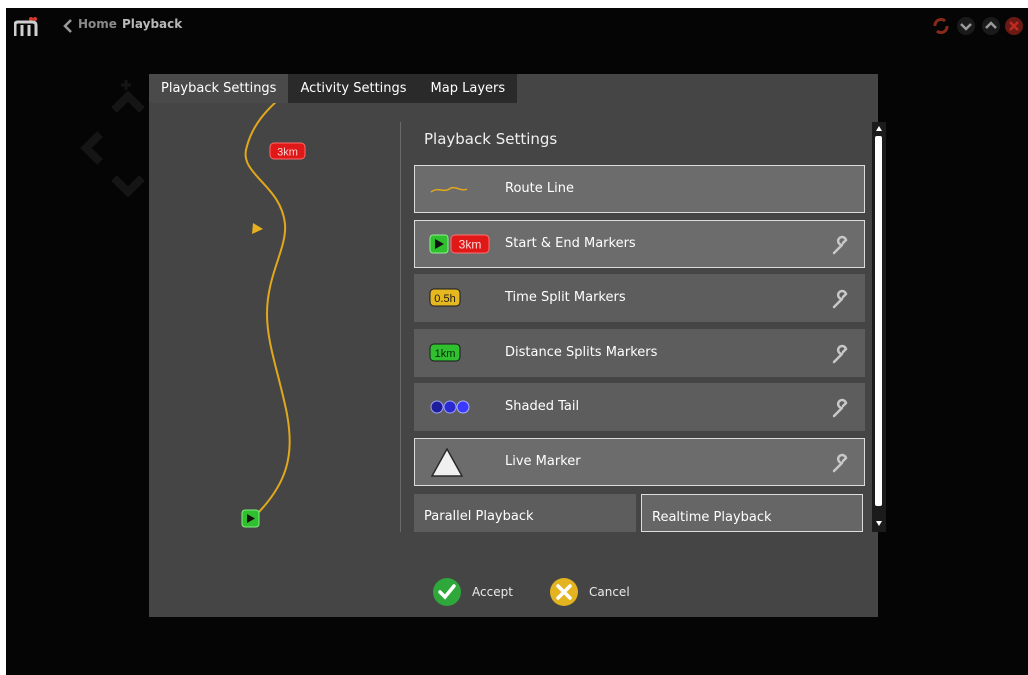 Image resolution: width=1028 pixels, height=675 pixels. What do you see at coordinates (447, 592) in the screenshot?
I see `checkmark-icon` at bounding box center [447, 592].